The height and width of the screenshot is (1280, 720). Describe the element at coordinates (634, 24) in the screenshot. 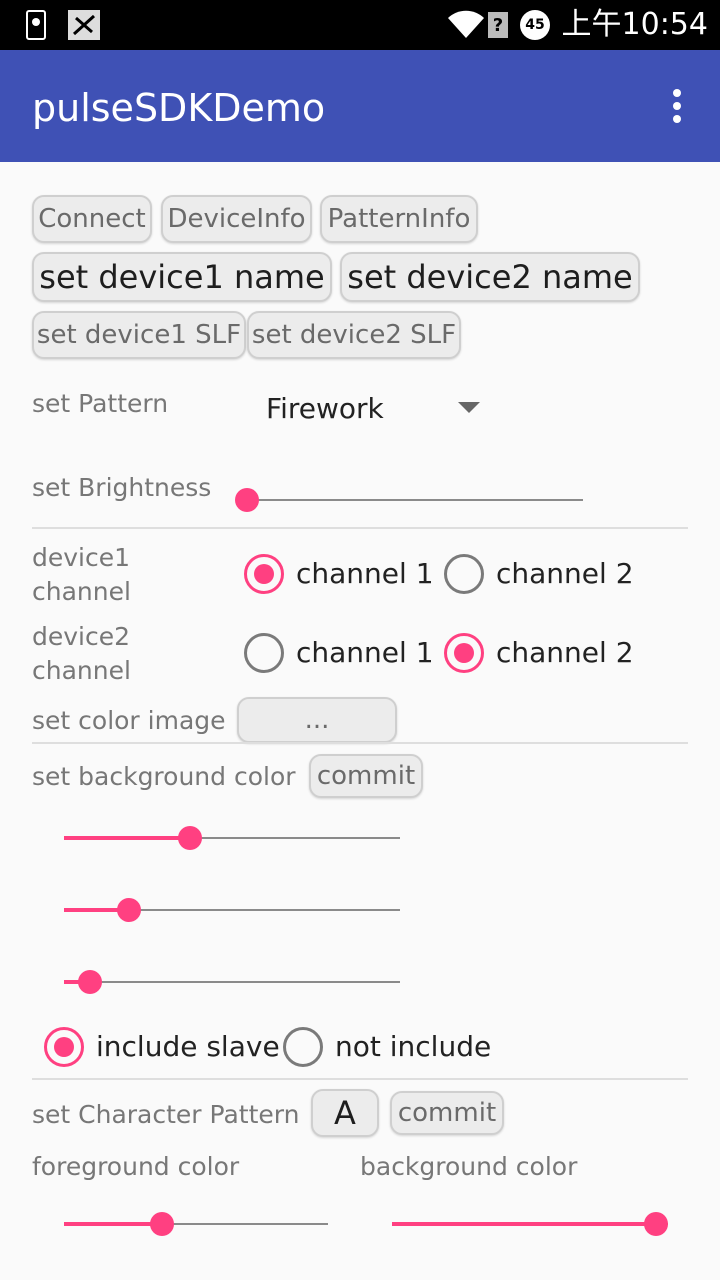

I see `status-time: 上午10:54` at that location.